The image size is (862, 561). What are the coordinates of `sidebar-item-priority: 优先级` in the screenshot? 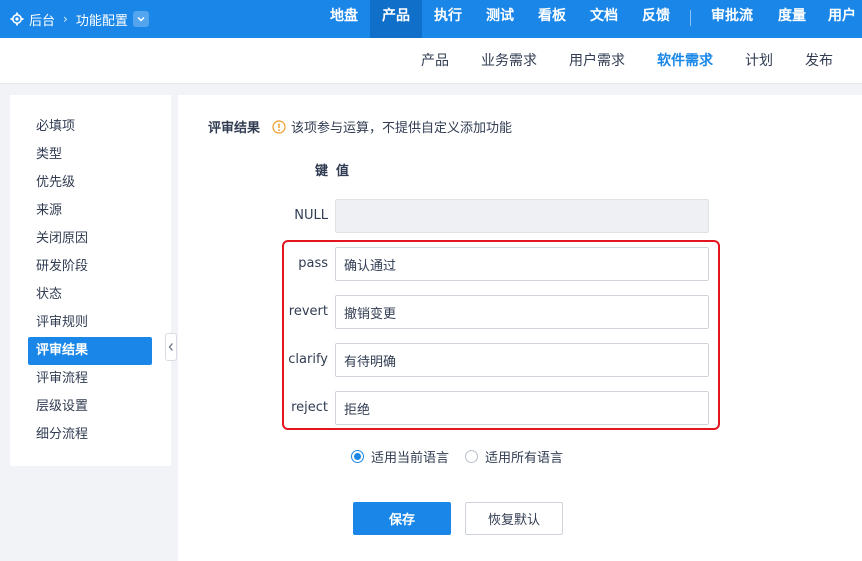 It's located at (90, 183).